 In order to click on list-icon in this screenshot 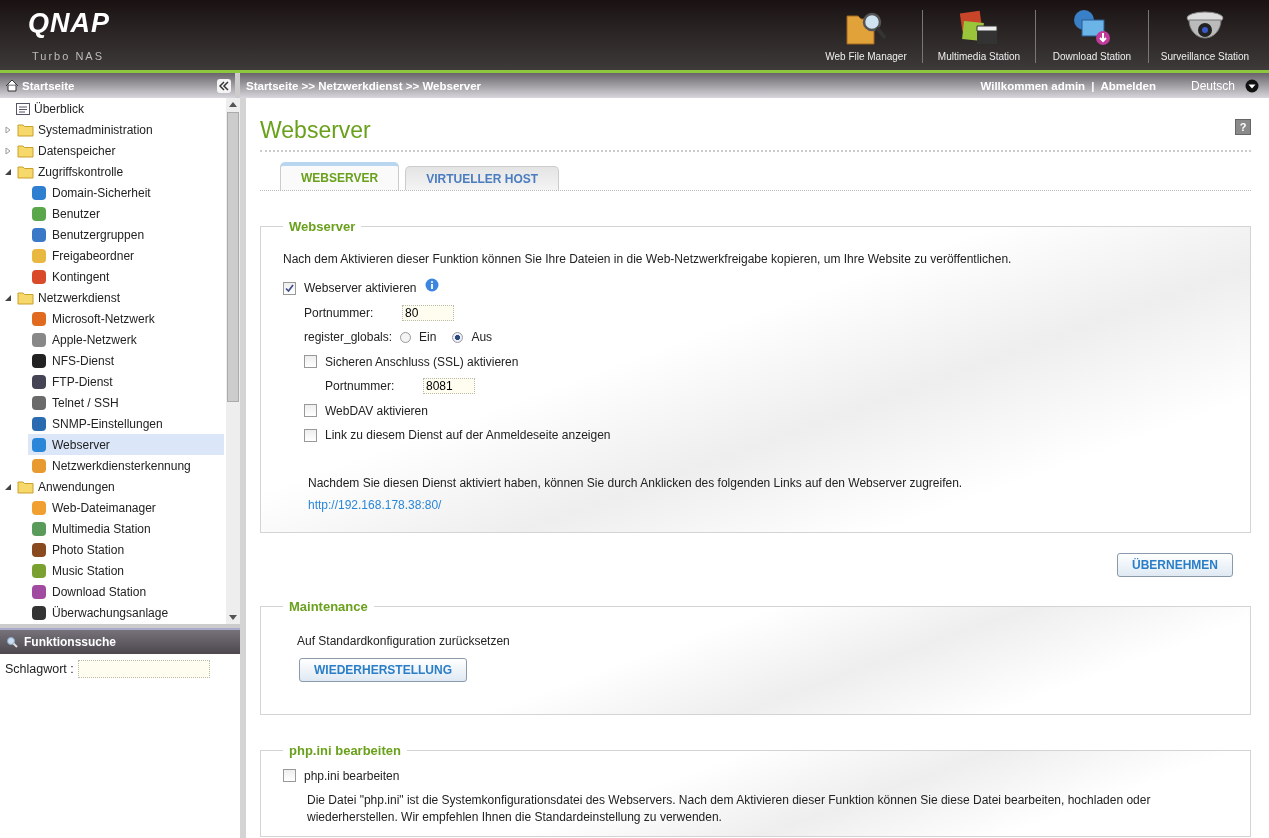, I will do `click(23, 108)`.